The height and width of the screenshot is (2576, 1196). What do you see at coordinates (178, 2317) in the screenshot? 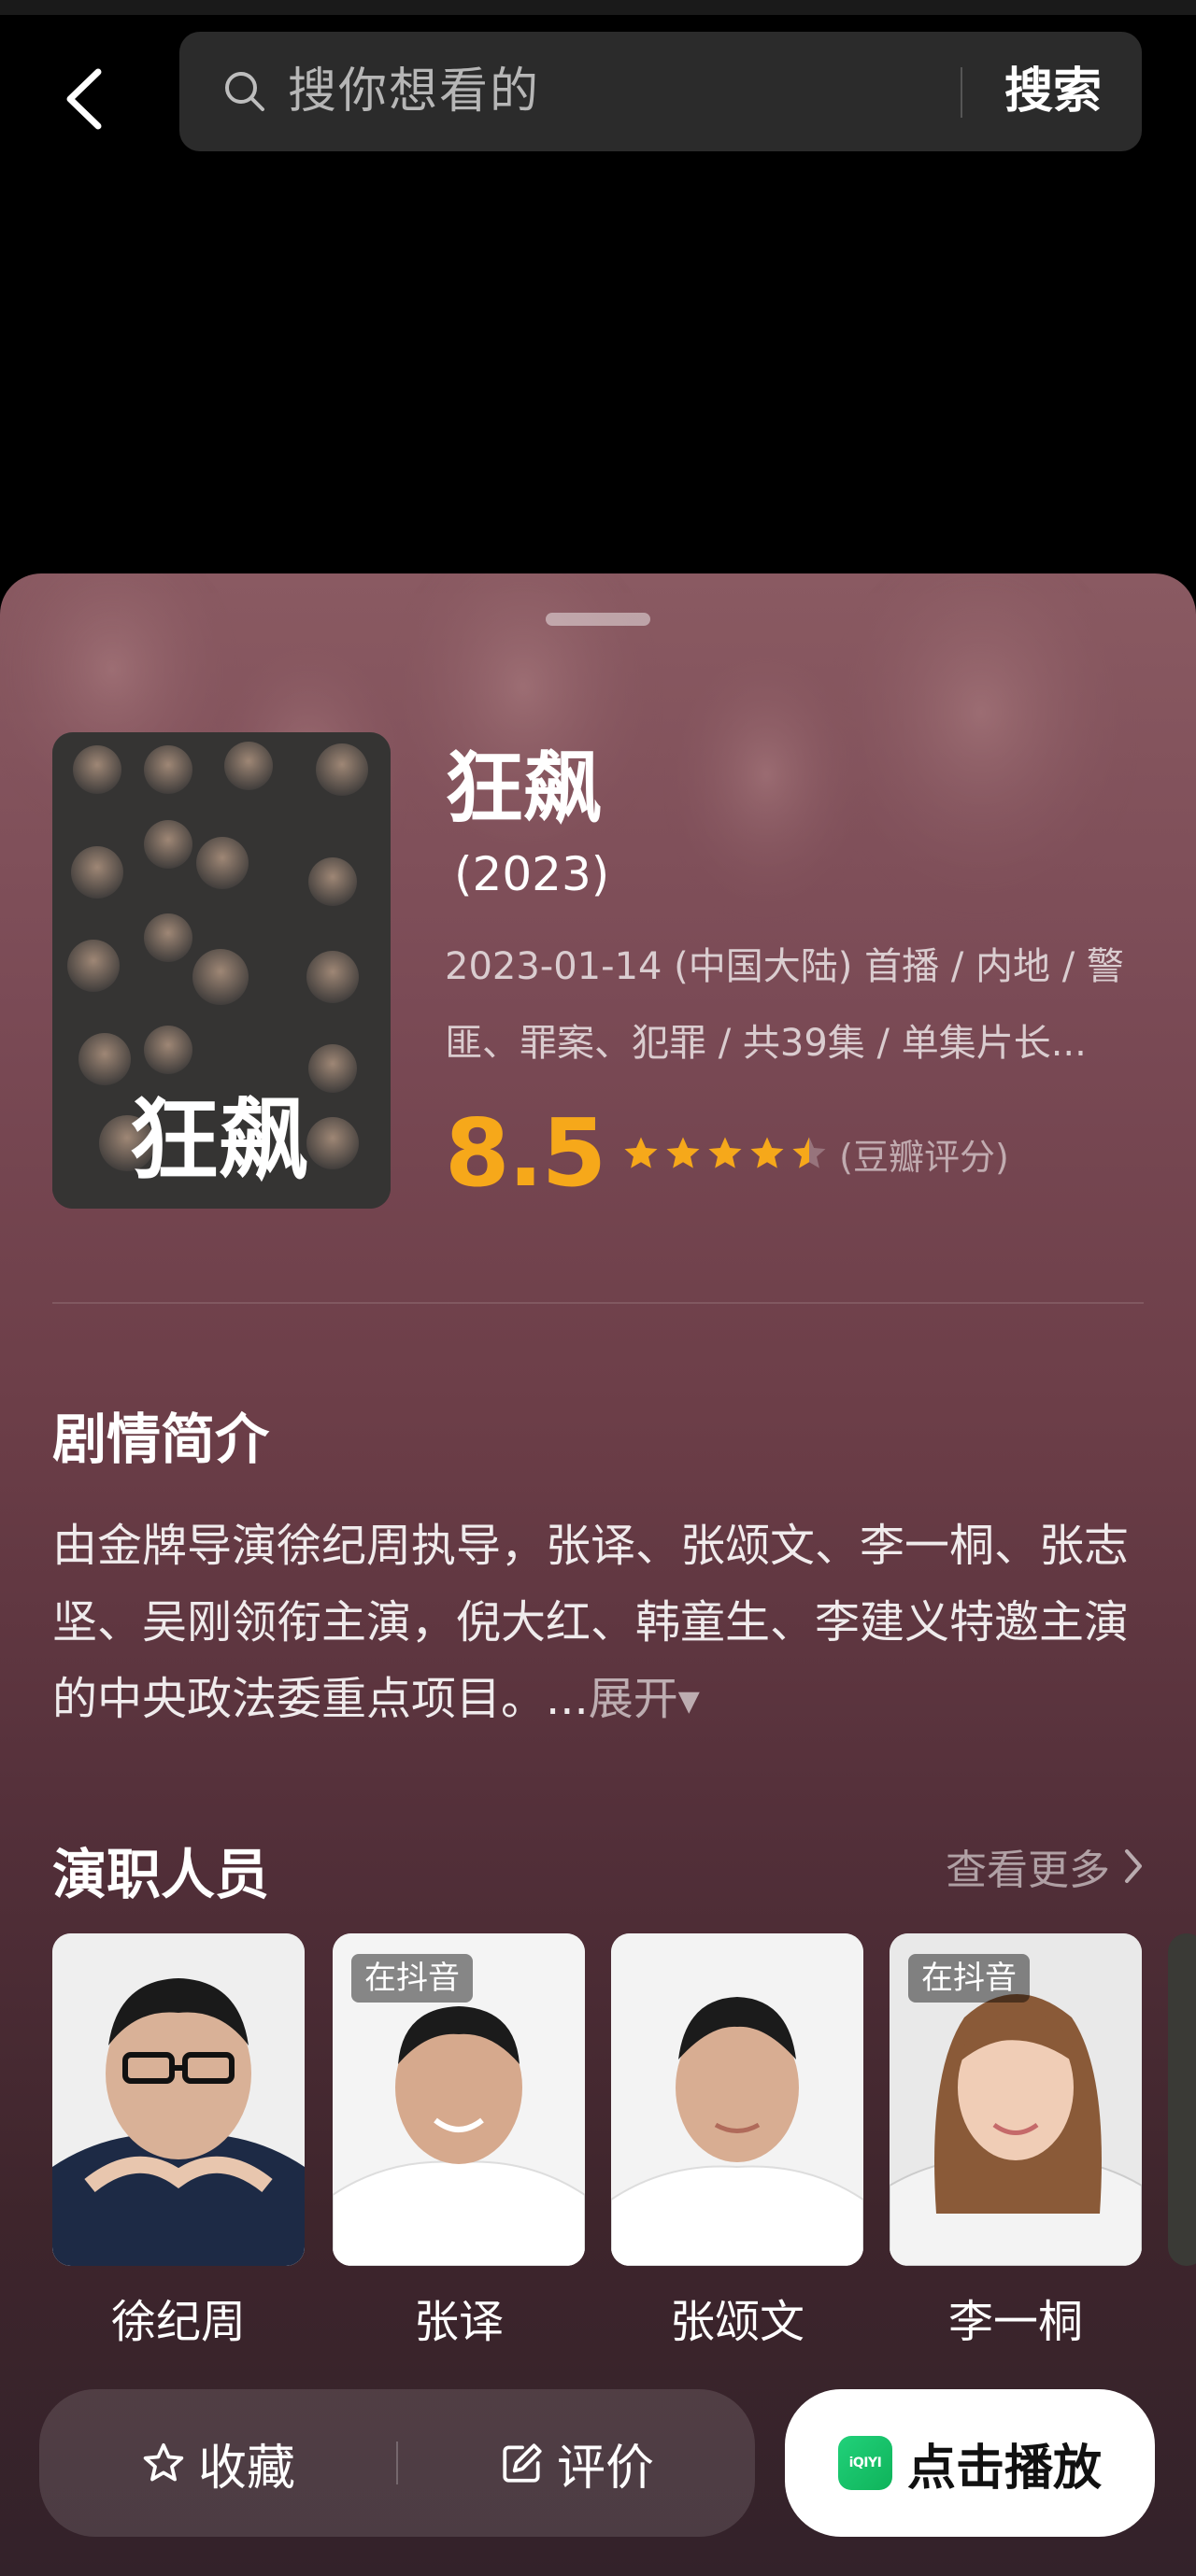
I see `cast-name: 徐纪周` at bounding box center [178, 2317].